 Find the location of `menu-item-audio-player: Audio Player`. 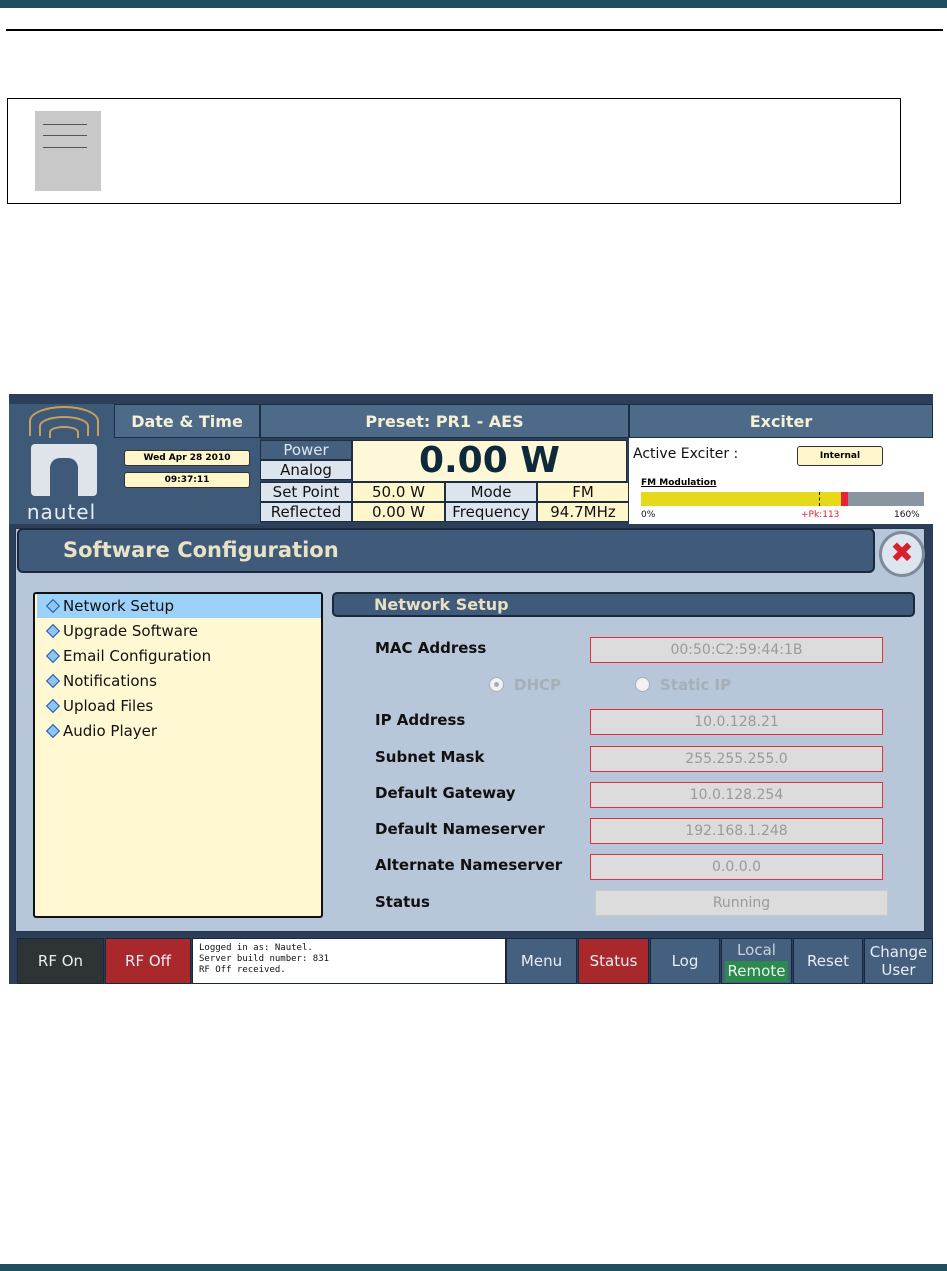

menu-item-audio-player: Audio Player is located at coordinates (179, 731).